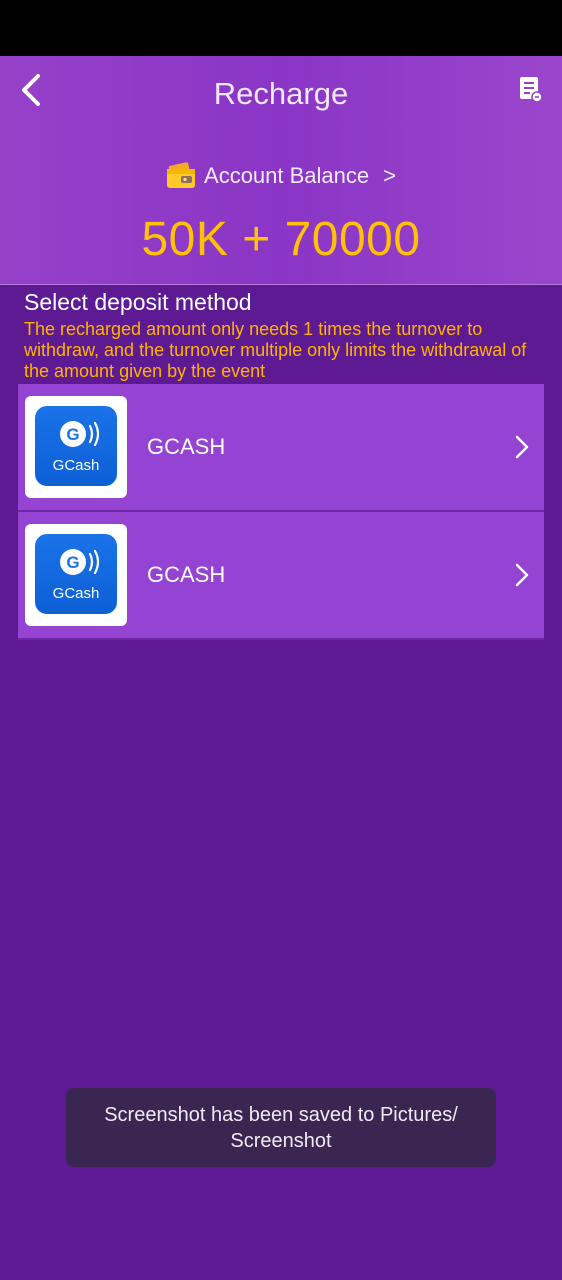 The height and width of the screenshot is (1280, 562). I want to click on wallet-icon, so click(181, 175).